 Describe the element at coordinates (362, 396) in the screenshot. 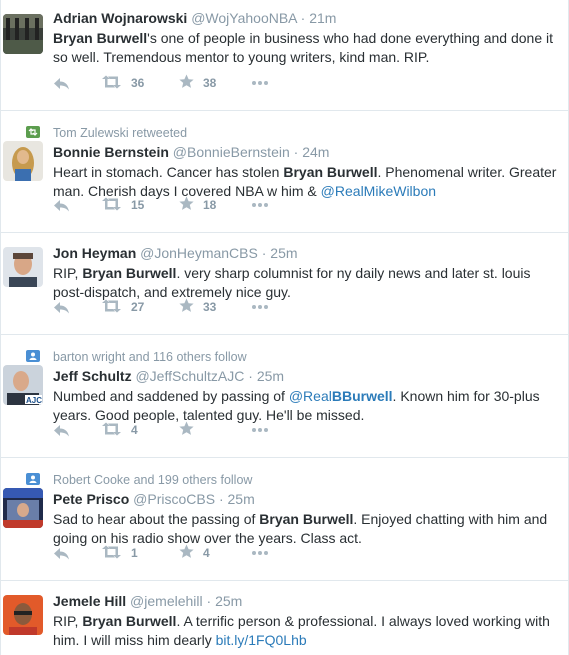

I see `tweet-link: BBurwell` at that location.